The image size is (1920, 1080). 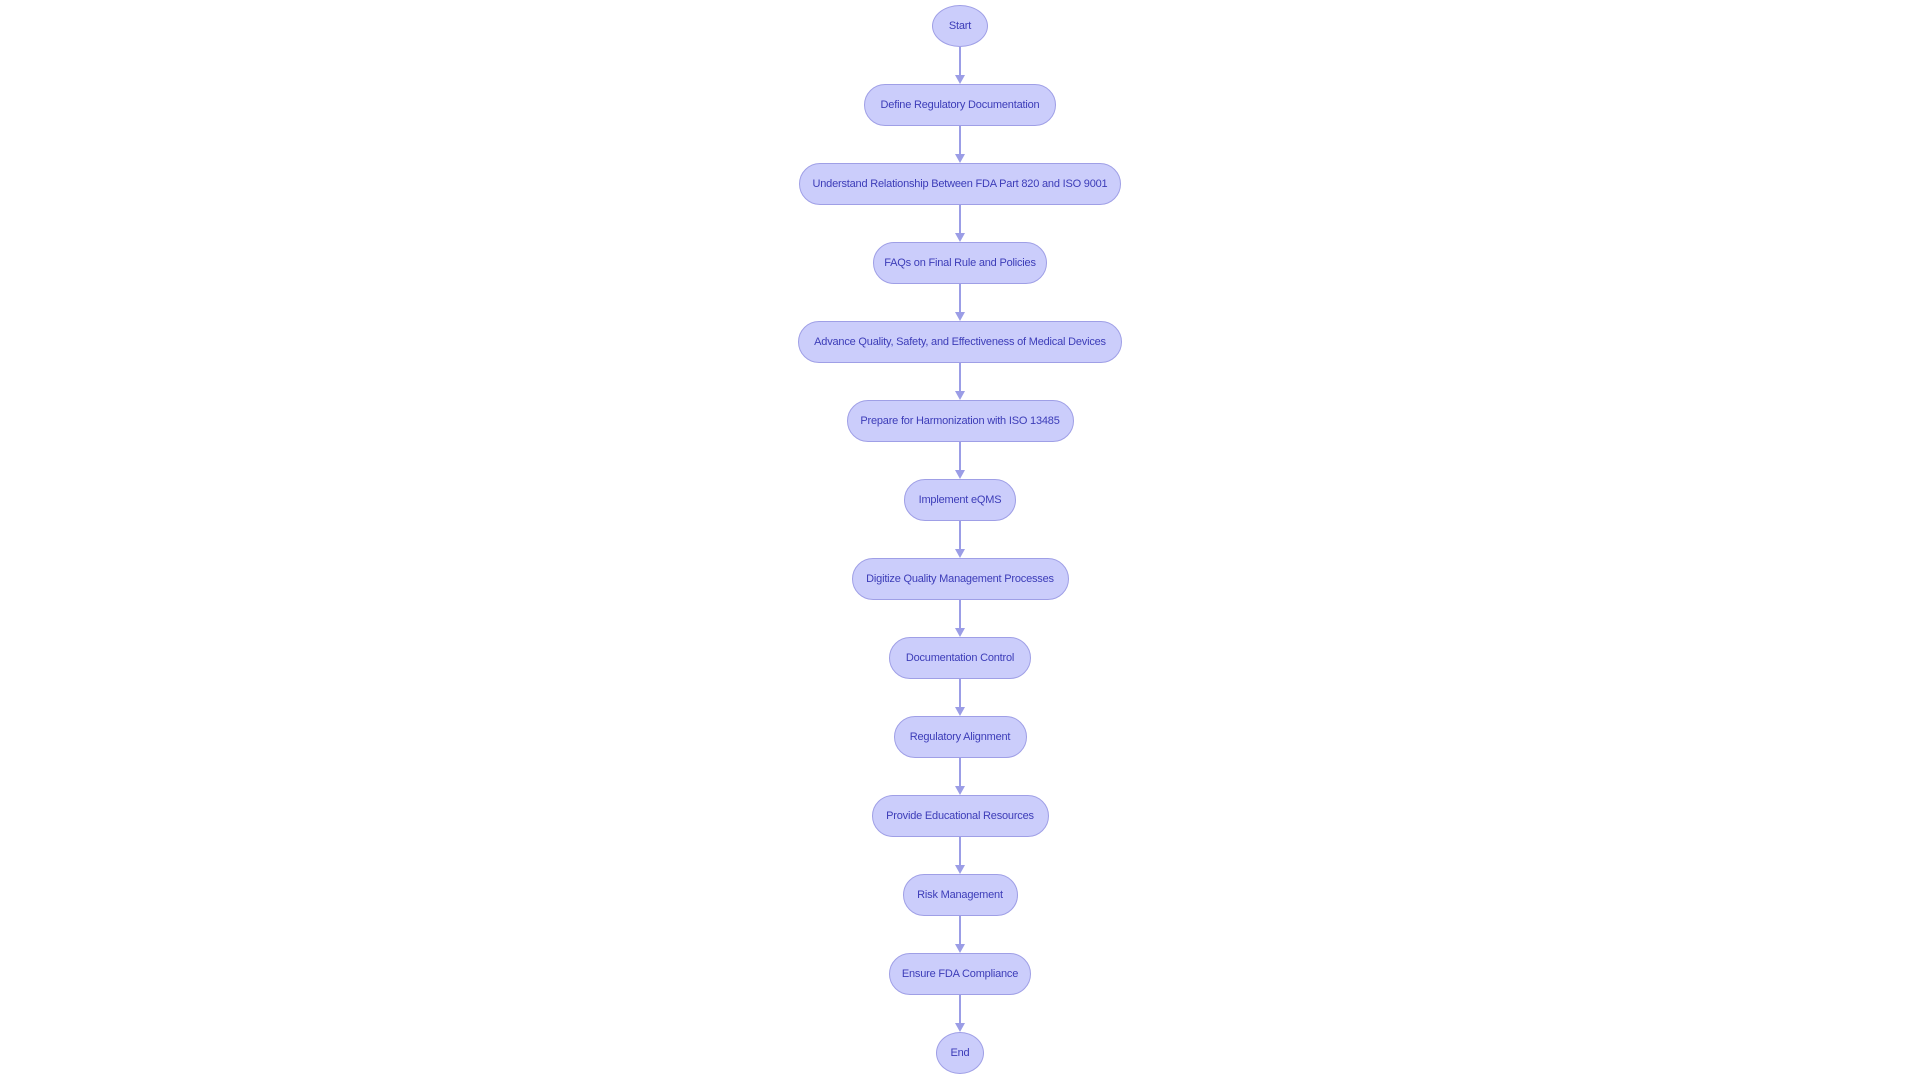 I want to click on node-faqs: FAQs on Final Rule and Policies, so click(x=960, y=263).